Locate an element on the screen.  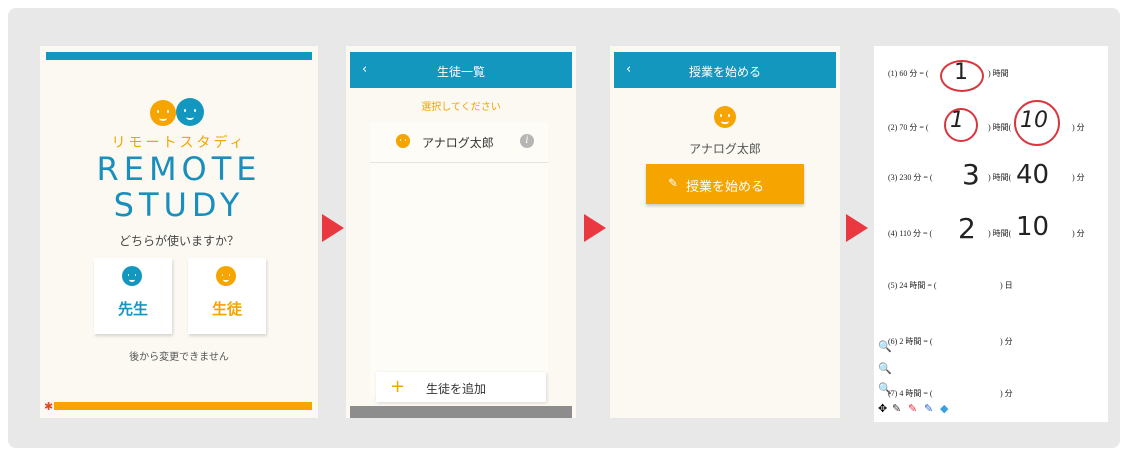
add-student-button: + 生徒を追加 is located at coordinates (461, 387).